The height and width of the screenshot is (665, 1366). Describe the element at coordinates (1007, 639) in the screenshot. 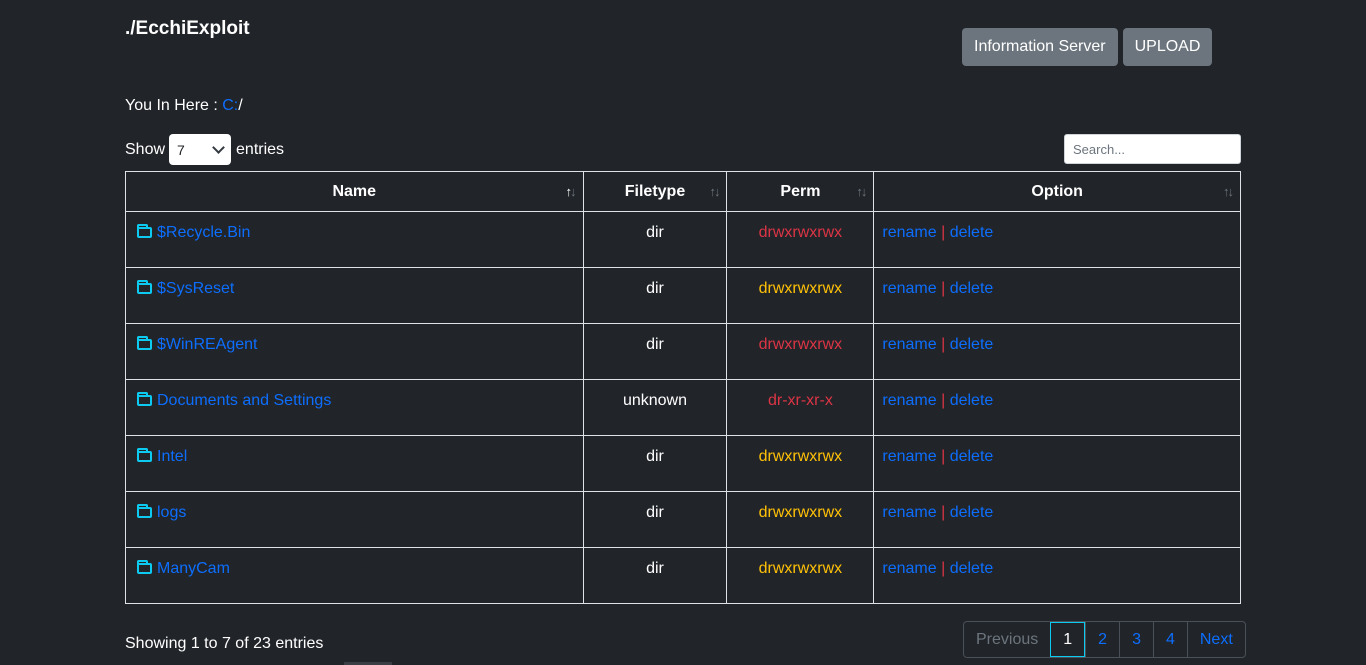

I see `pagination-previous: Previous` at that location.